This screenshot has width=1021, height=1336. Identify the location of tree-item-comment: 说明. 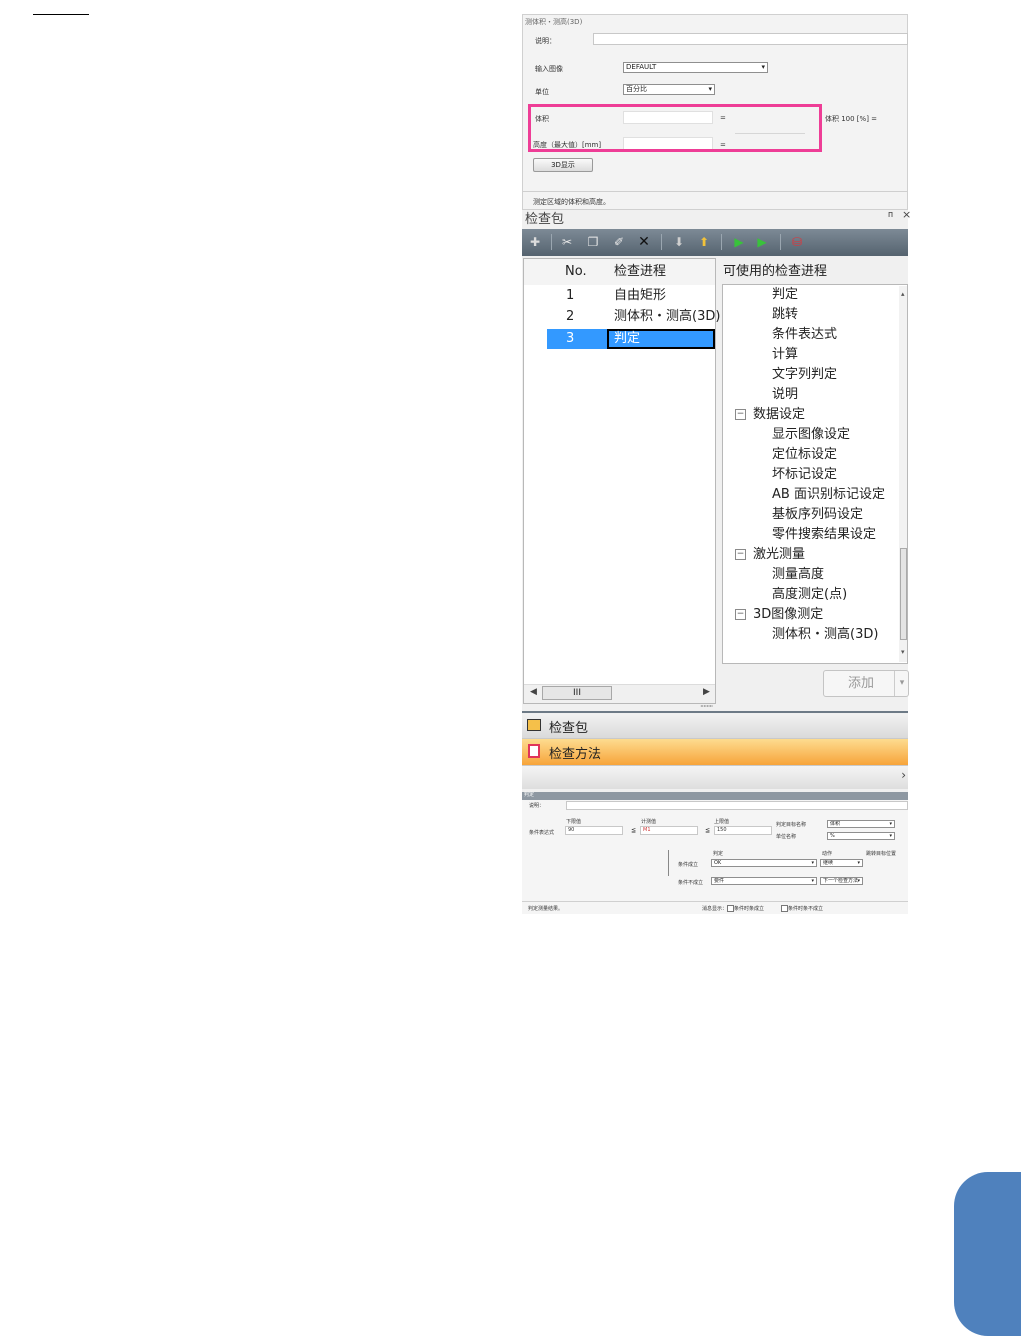
(785, 395).